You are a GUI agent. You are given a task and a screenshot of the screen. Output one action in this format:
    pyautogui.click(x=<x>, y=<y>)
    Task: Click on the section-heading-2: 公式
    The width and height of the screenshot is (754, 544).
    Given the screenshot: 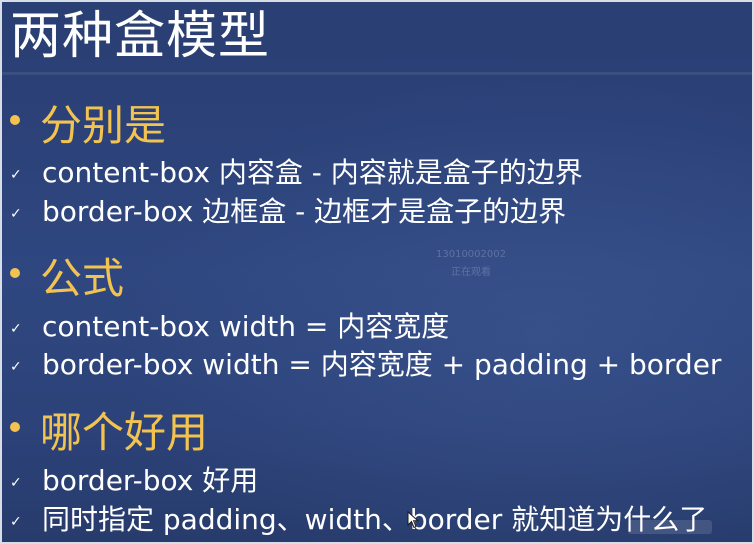 What is the action you would take?
    pyautogui.click(x=66, y=279)
    